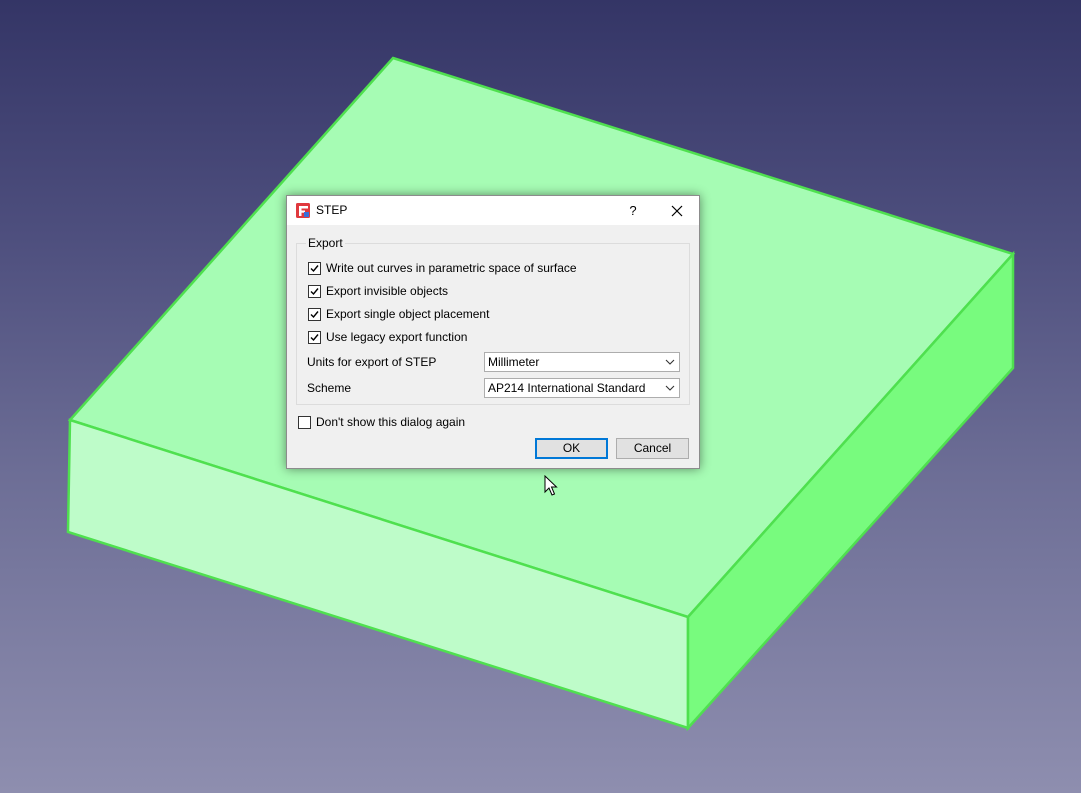  I want to click on single-placement-label: Export single object placement, so click(408, 314).